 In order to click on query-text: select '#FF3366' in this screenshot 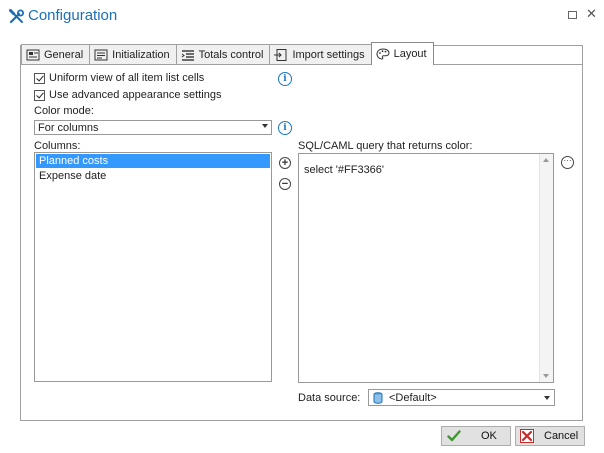, I will do `click(344, 170)`.